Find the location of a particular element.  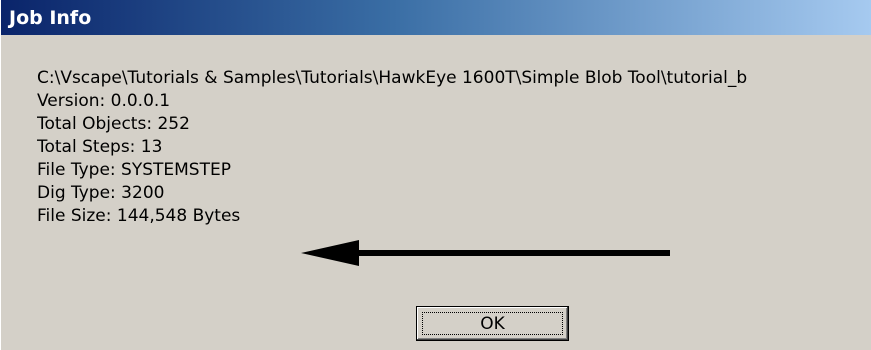

ok-button: OK is located at coordinates (492, 323).